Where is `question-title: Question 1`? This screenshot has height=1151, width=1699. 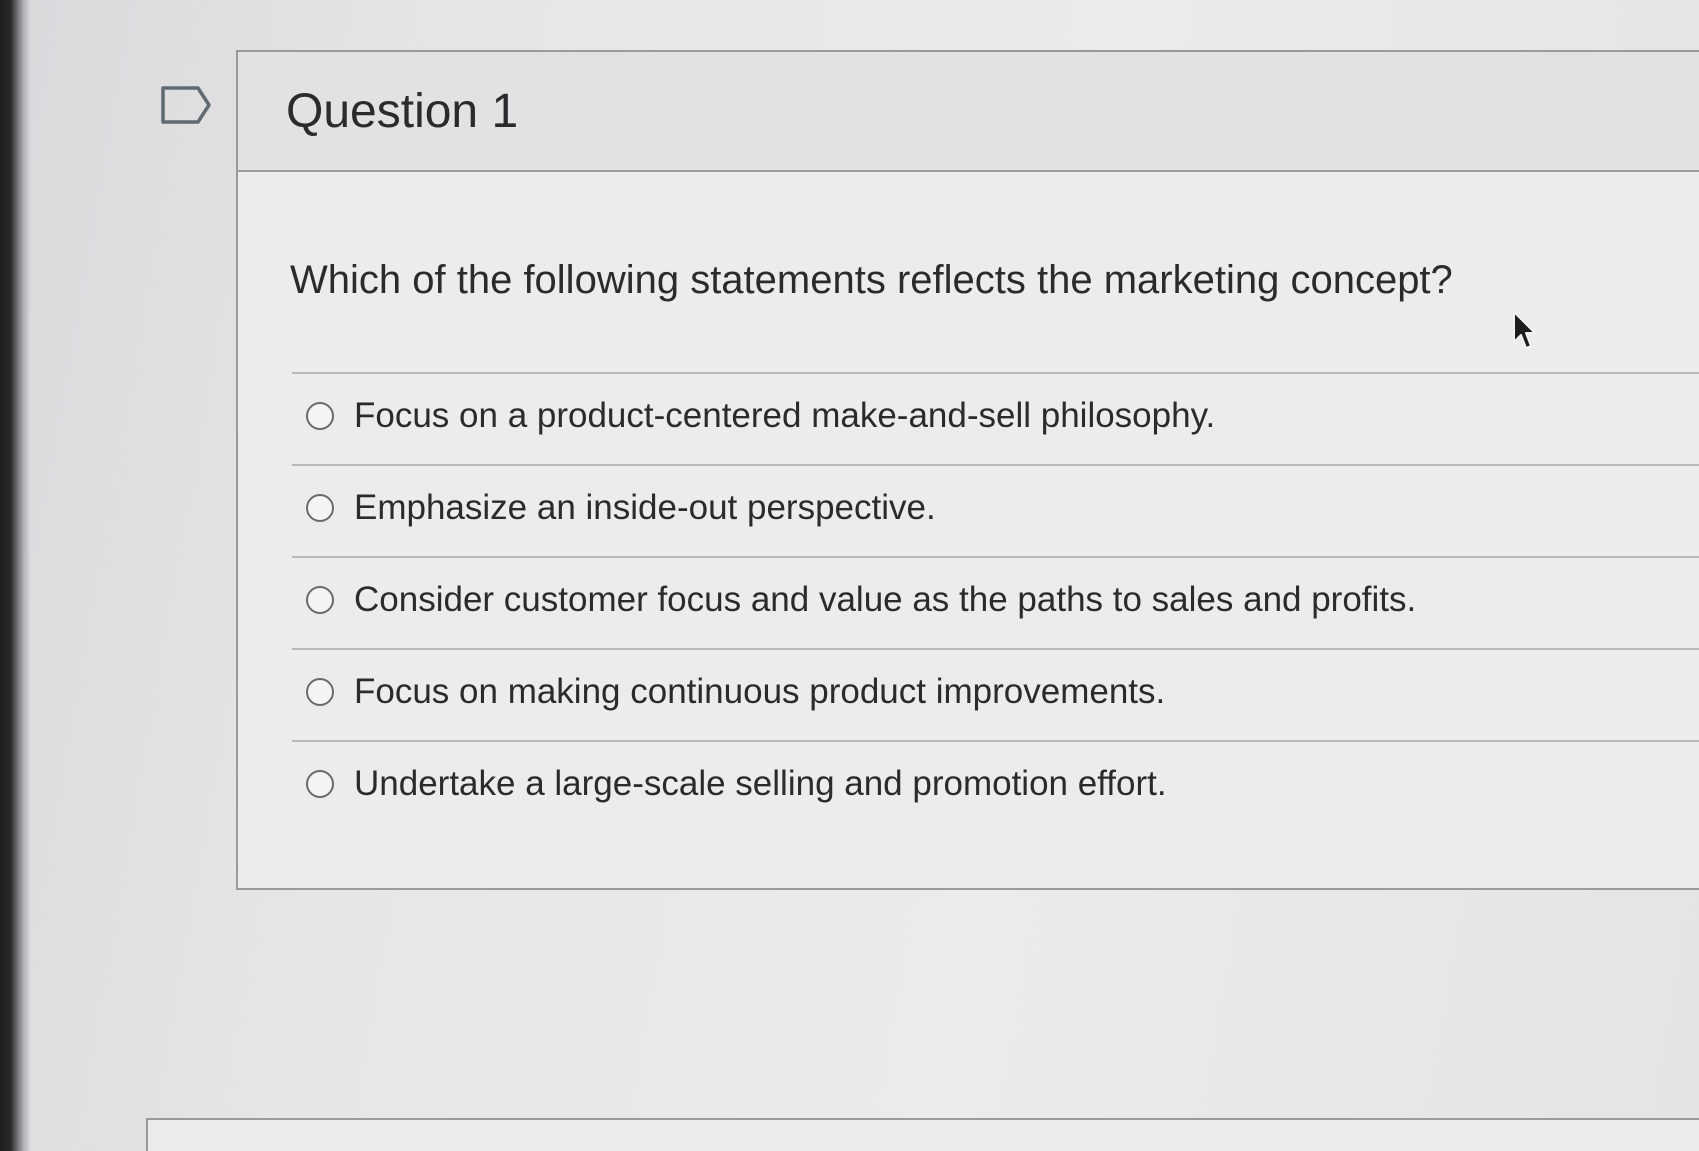 question-title: Question 1 is located at coordinates (402, 111).